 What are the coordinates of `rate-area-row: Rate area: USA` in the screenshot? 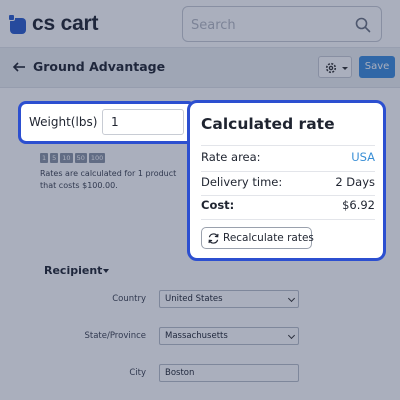 It's located at (288, 158).